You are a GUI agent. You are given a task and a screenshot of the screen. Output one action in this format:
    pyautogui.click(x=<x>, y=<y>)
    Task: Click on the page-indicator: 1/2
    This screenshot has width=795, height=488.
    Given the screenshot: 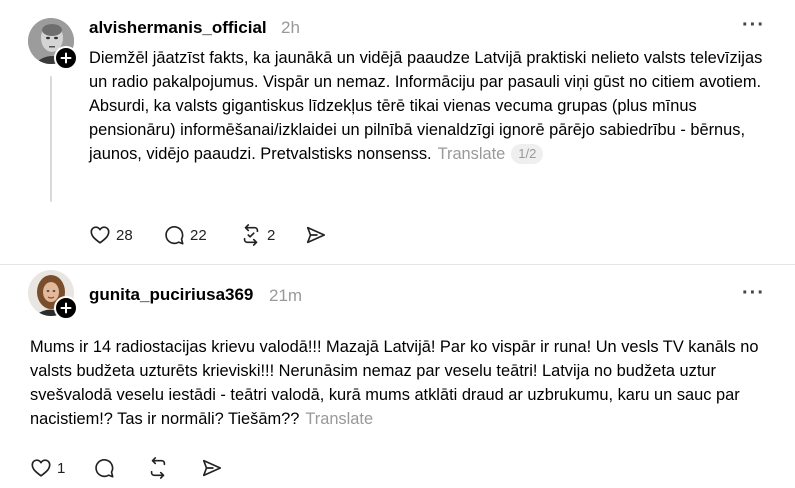 What is the action you would take?
    pyautogui.click(x=527, y=154)
    